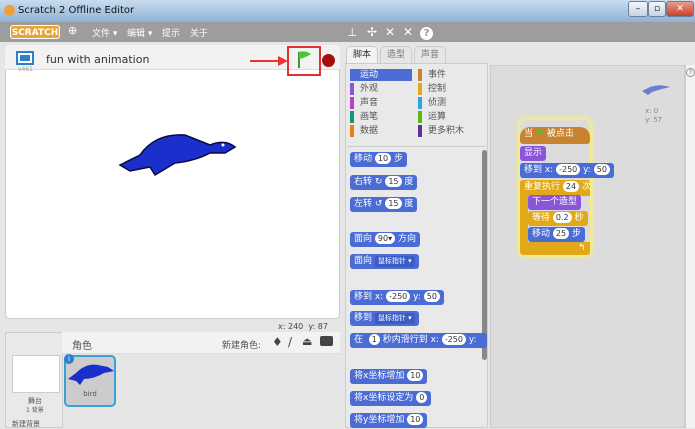 The width and height of the screenshot is (695, 429). Describe the element at coordinates (291, 326) in the screenshot. I see `mouse-x: x: 240` at that location.